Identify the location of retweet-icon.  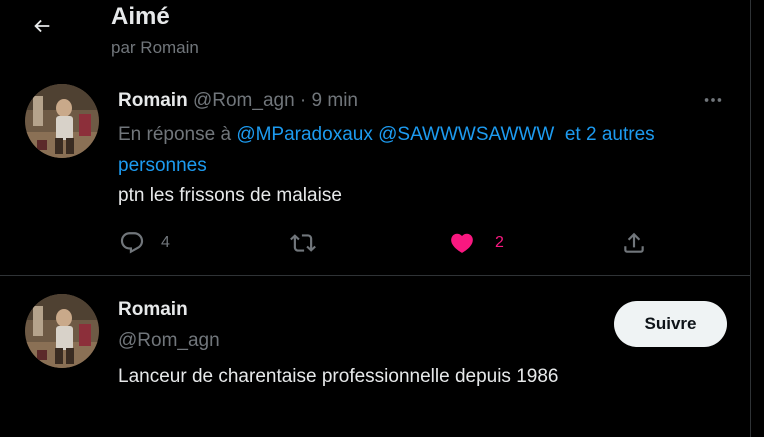
(303, 243).